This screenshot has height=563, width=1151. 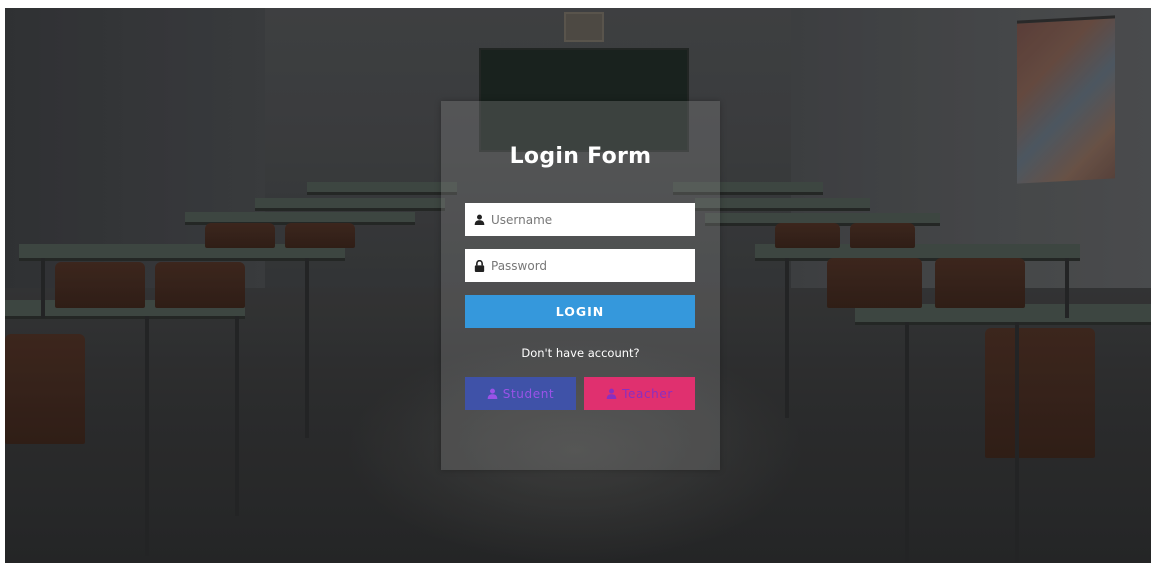 What do you see at coordinates (647, 393) in the screenshot?
I see `teacher-button-label: Teacher` at bounding box center [647, 393].